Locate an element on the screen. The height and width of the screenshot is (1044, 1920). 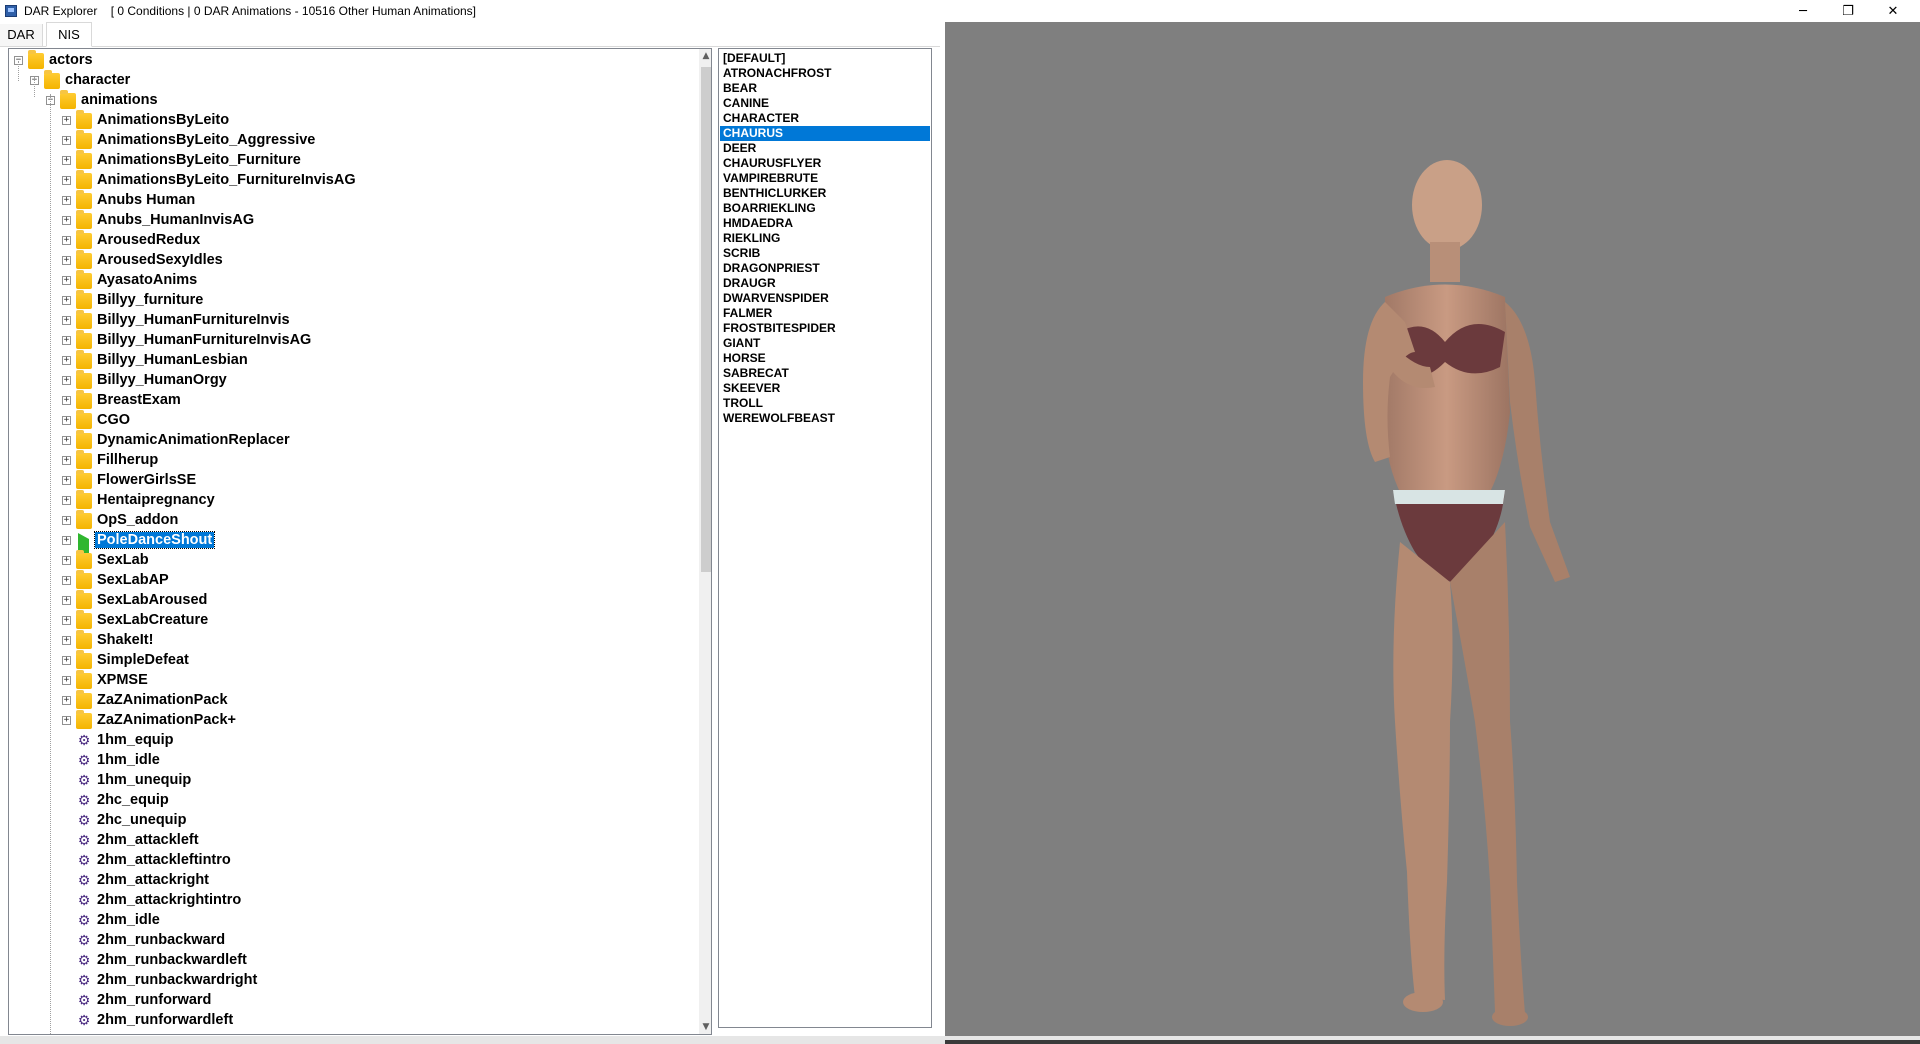
creature-list-item: HMDAEDRA is located at coordinates (825, 223).